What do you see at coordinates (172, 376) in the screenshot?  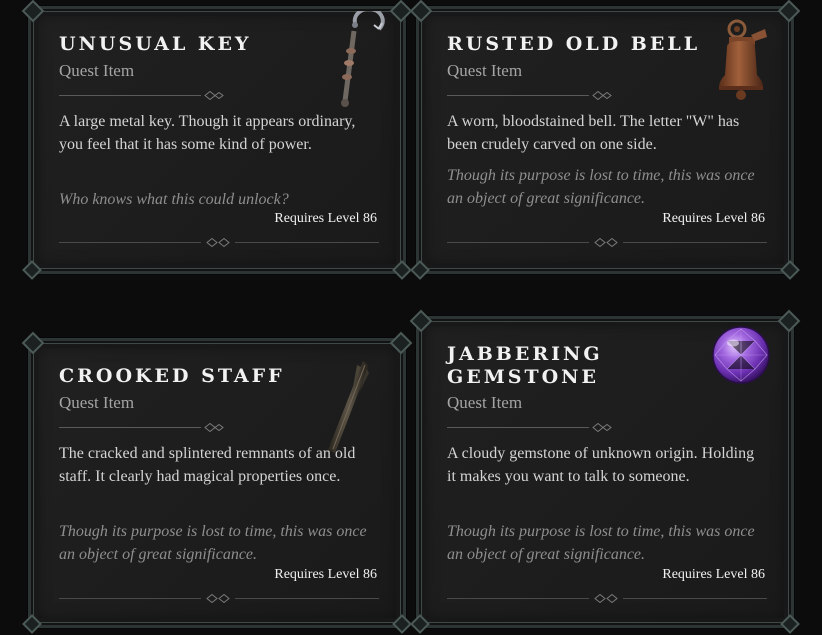 I see `item-name: Crooked Staff` at bounding box center [172, 376].